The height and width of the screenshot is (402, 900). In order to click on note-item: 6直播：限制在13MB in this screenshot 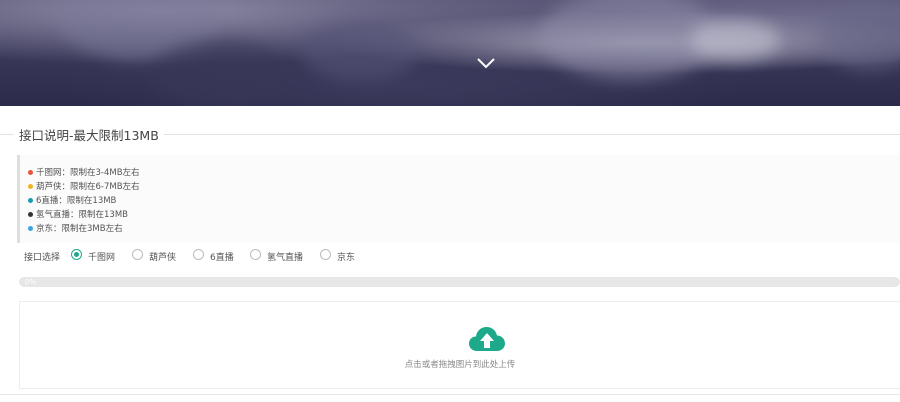, I will do `click(72, 200)`.